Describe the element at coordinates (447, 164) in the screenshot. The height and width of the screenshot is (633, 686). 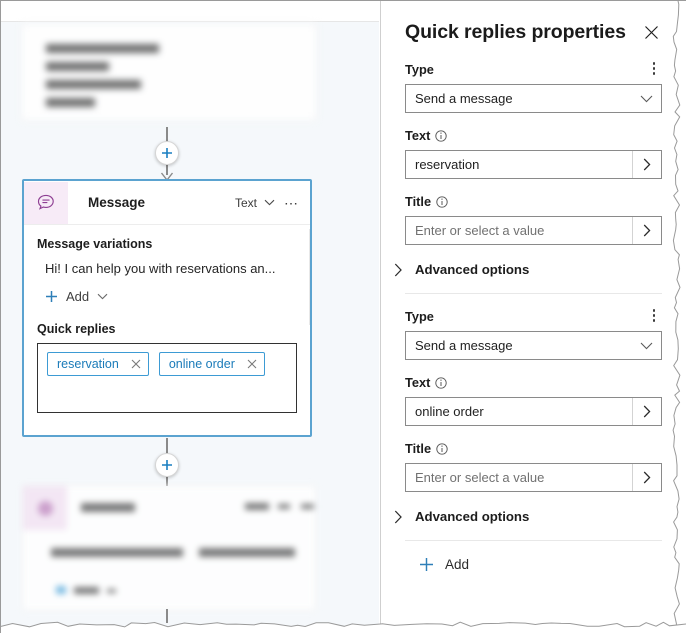
I see `text-input-value: reservation` at that location.